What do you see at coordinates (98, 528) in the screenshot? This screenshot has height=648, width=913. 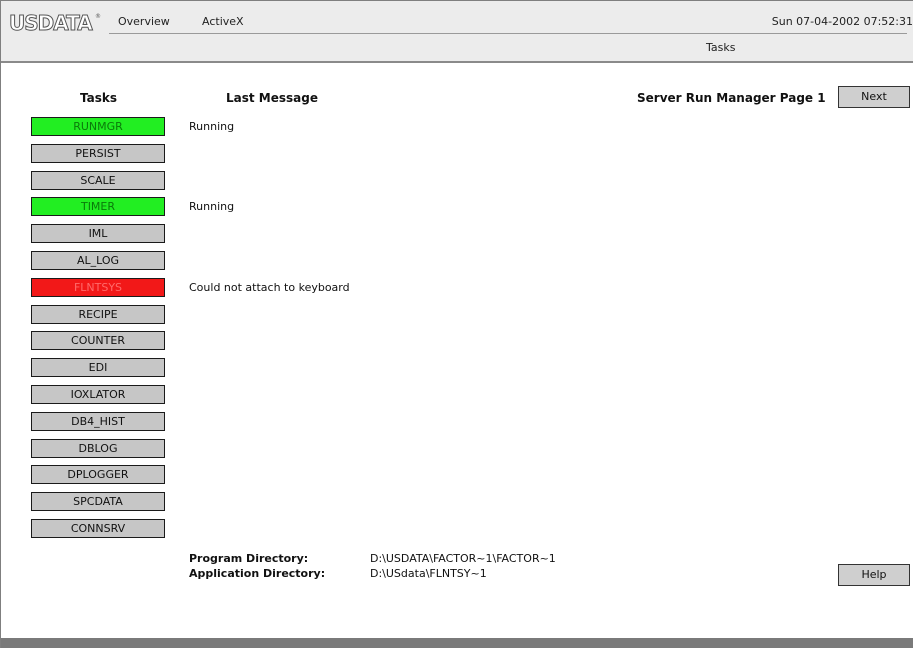 I see `task-button-connsrv: CONNSRV` at bounding box center [98, 528].